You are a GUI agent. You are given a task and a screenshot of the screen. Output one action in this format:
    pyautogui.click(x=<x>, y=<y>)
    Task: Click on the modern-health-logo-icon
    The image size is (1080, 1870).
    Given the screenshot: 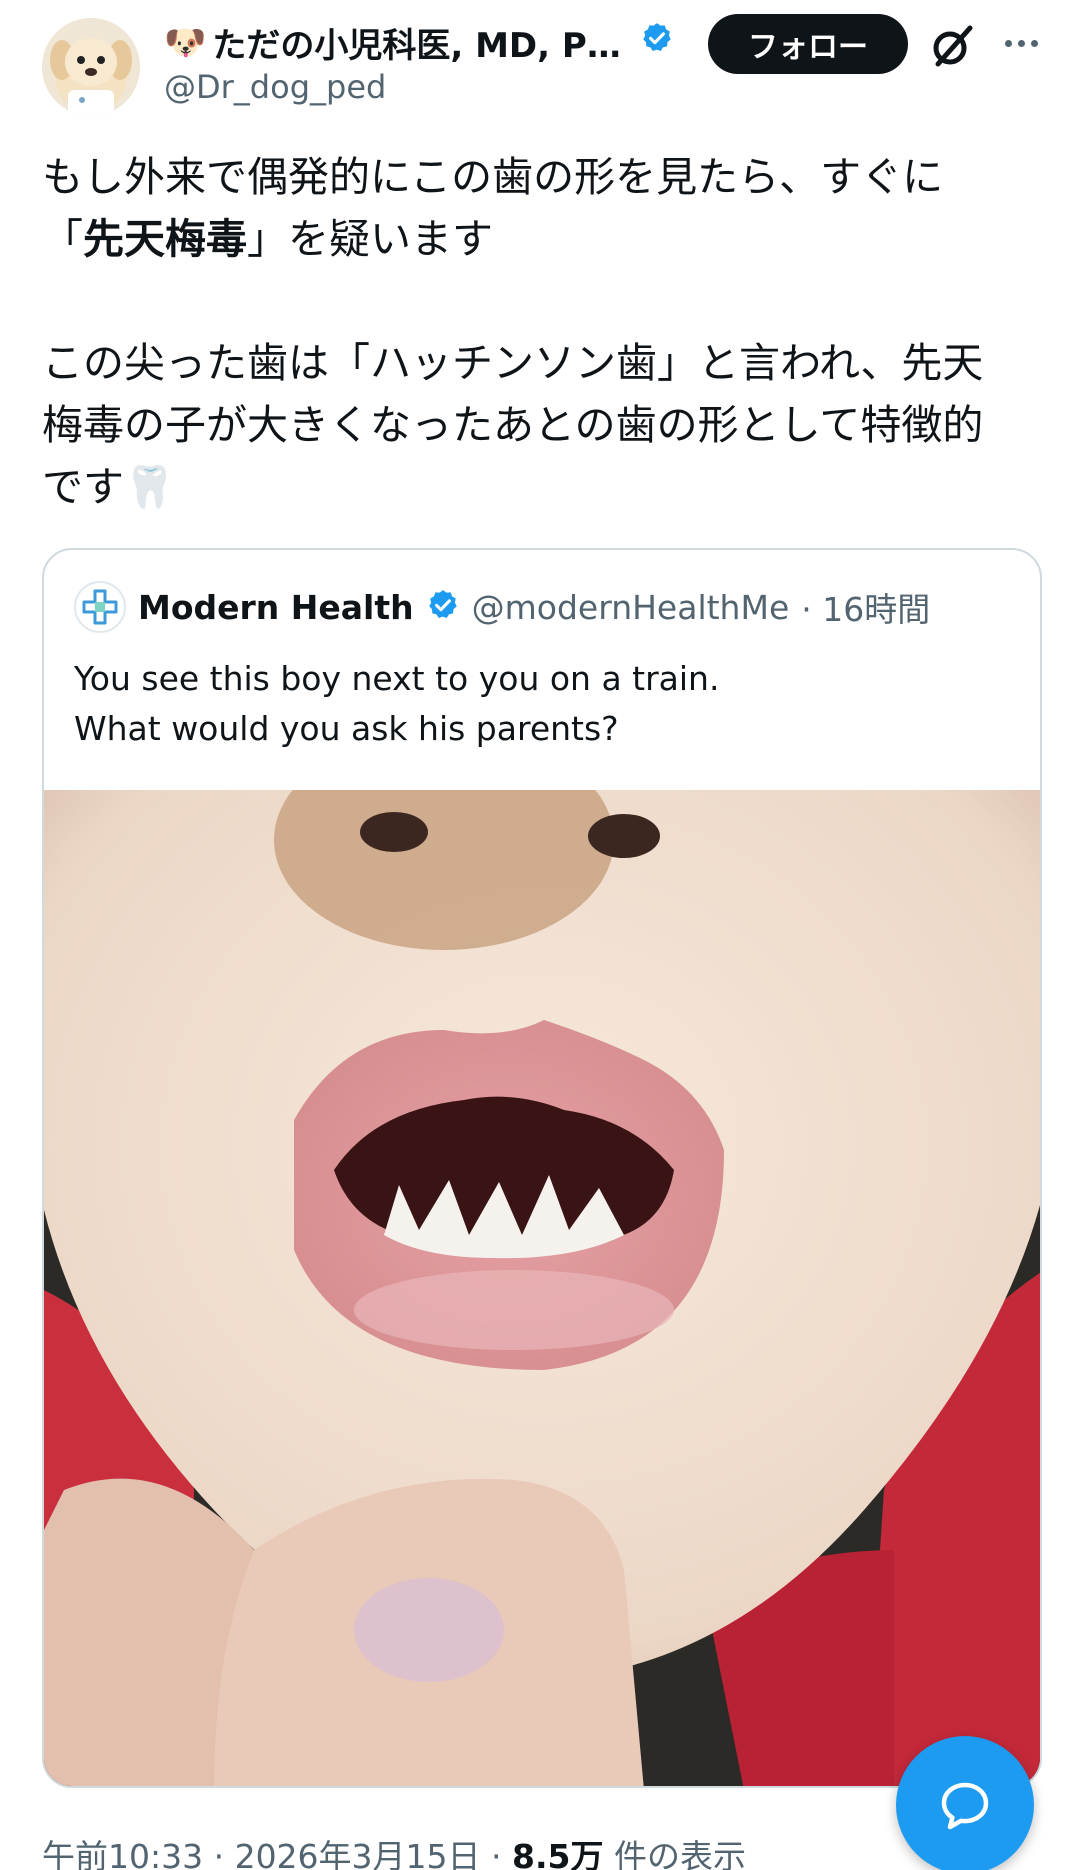 What is the action you would take?
    pyautogui.click(x=100, y=607)
    